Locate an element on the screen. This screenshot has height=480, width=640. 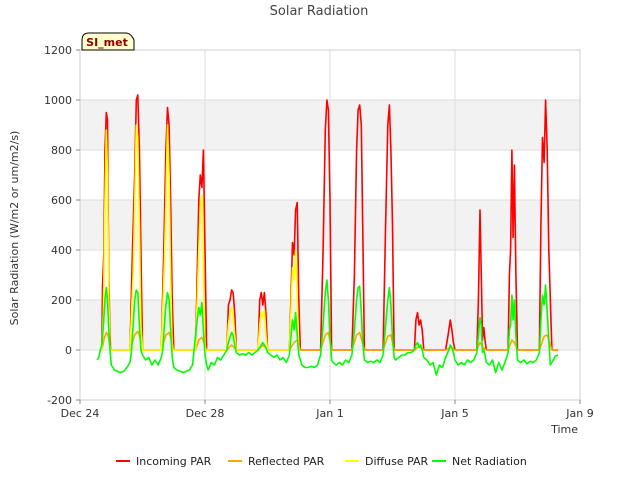
x-tick-label: Jan 5 is located at coordinates (454, 413).